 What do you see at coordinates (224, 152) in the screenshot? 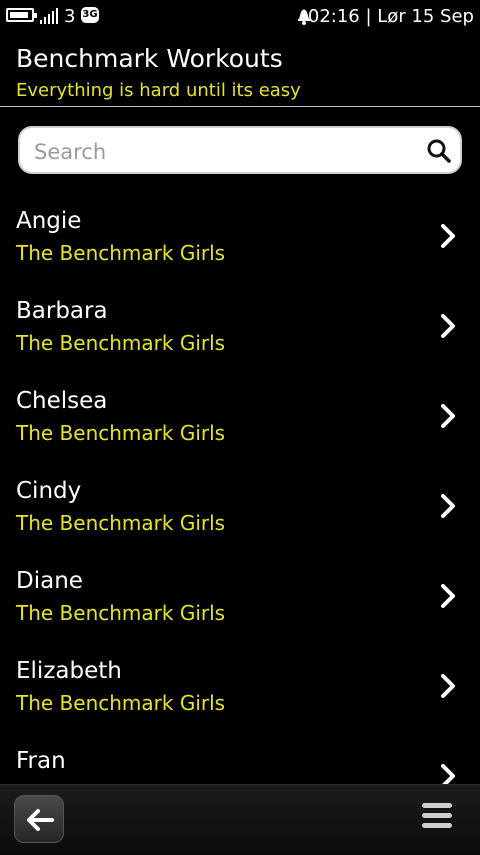
I see `search-input` at bounding box center [224, 152].